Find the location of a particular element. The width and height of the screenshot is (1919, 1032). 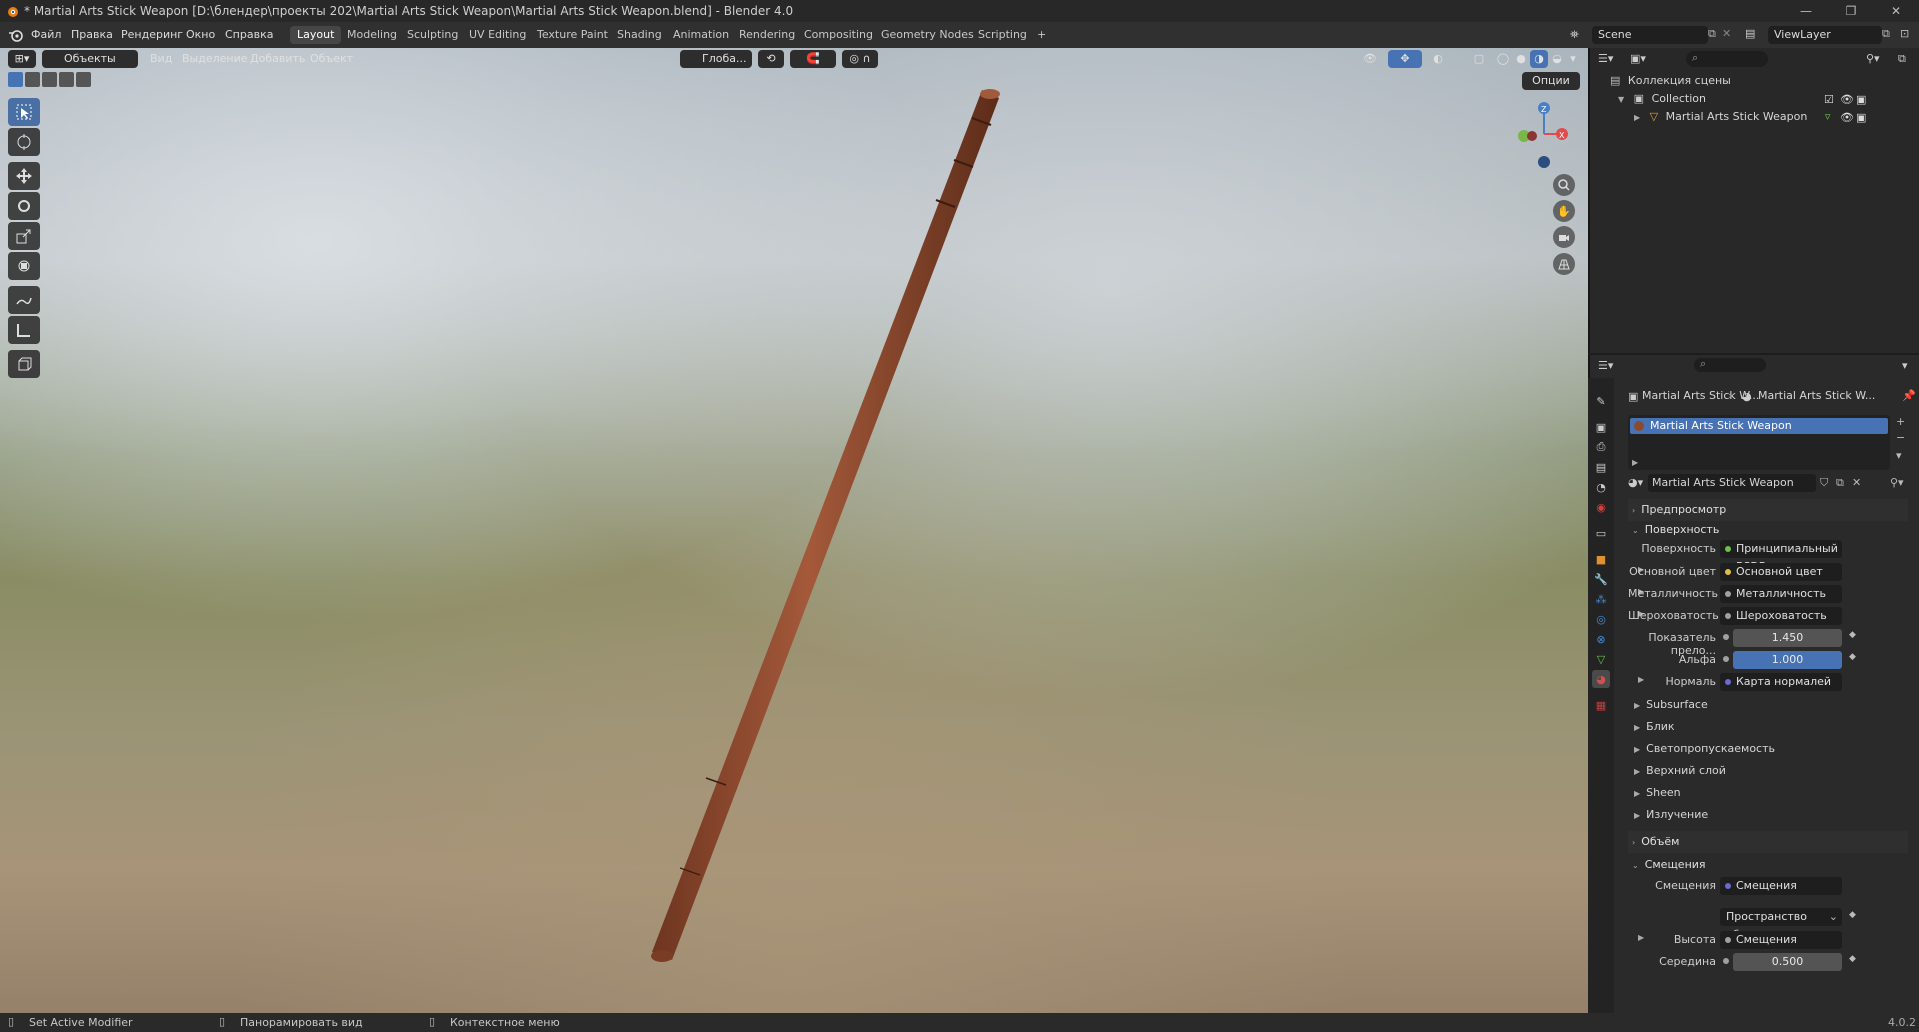

tab-shading: Shading is located at coordinates (639, 35).